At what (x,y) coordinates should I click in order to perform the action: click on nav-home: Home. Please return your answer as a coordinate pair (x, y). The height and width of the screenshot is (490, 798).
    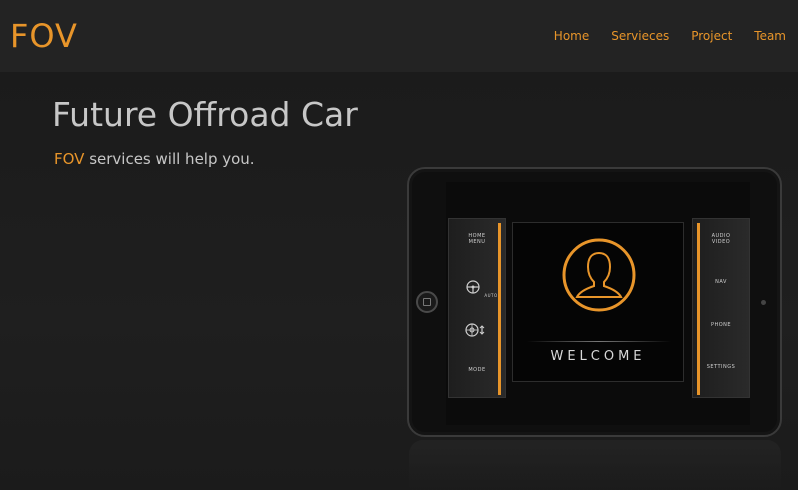
    Looking at the image, I should click on (571, 36).